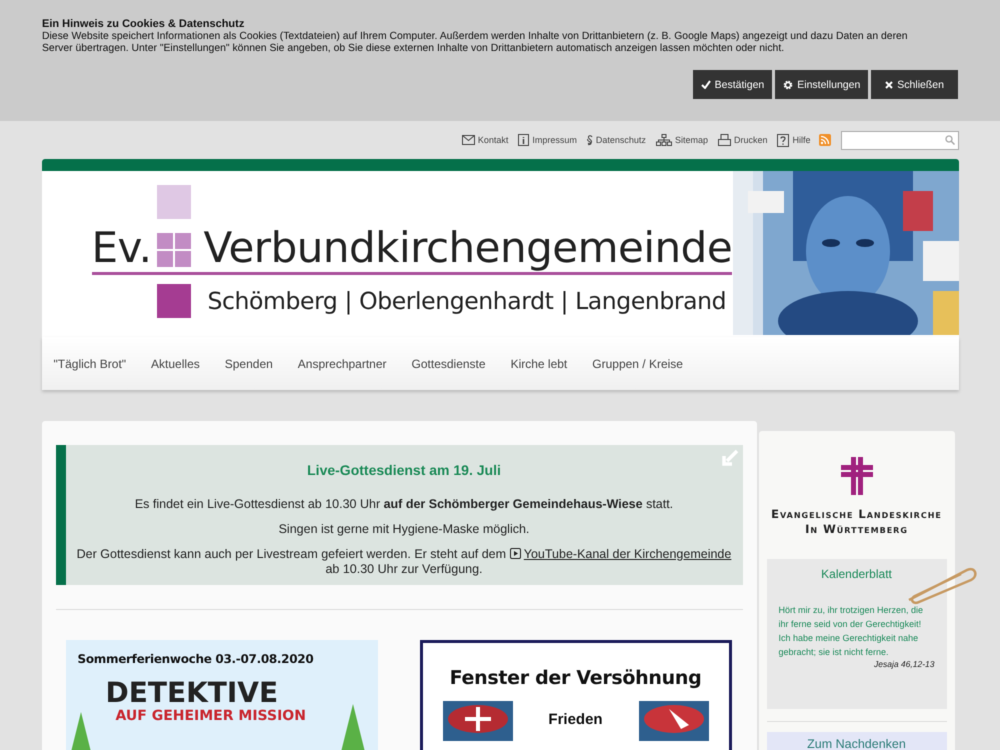  What do you see at coordinates (575, 719) in the screenshot?
I see `poster-word: Frieden` at bounding box center [575, 719].